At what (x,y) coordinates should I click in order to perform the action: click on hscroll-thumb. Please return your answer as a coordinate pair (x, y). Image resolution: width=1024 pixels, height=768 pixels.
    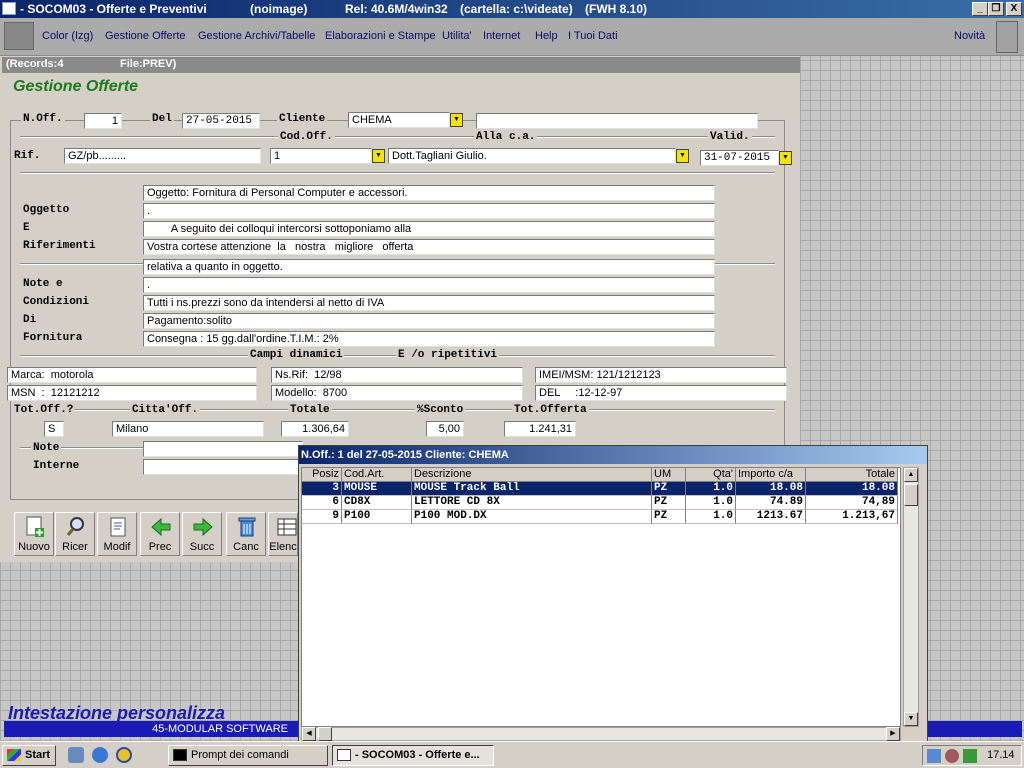
    Looking at the image, I should click on (325, 734).